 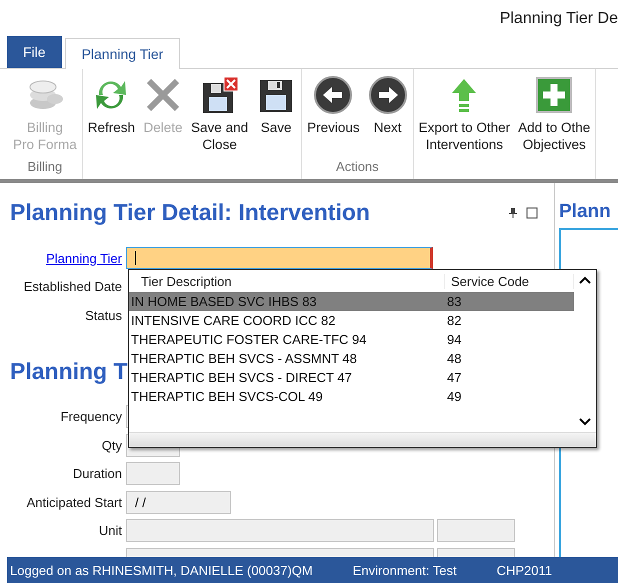 I want to click on table-cell-text: 48, so click(x=454, y=358).